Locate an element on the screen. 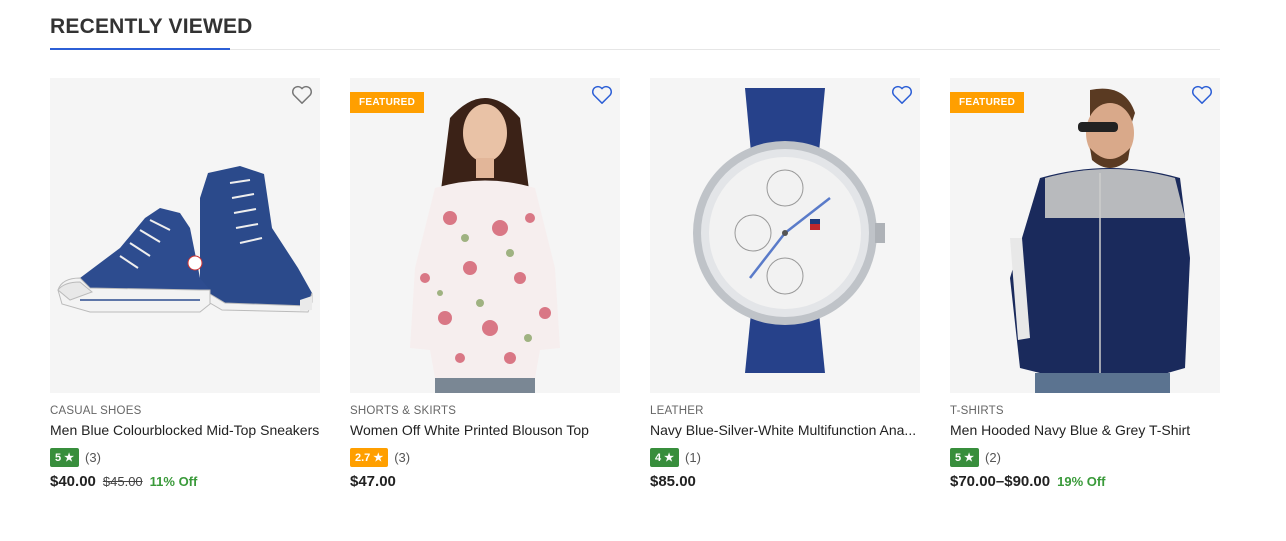 The image size is (1286, 541). current-price: $70.00–$90.00 is located at coordinates (1000, 481).